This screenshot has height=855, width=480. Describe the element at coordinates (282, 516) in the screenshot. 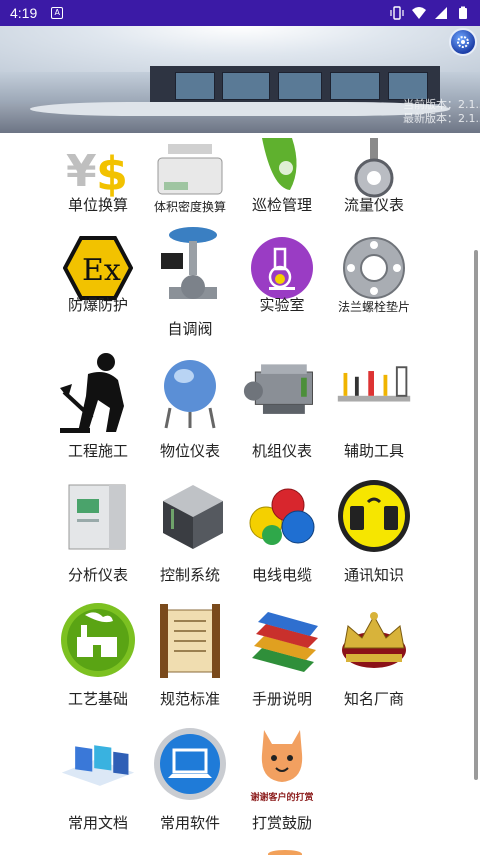

I see `cable-icon` at that location.